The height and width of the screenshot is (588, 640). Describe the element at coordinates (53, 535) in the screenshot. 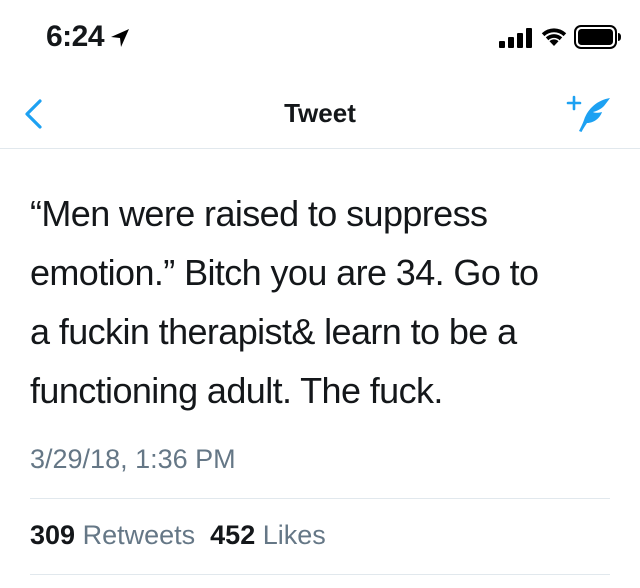

I see `retweets-count: 309` at that location.